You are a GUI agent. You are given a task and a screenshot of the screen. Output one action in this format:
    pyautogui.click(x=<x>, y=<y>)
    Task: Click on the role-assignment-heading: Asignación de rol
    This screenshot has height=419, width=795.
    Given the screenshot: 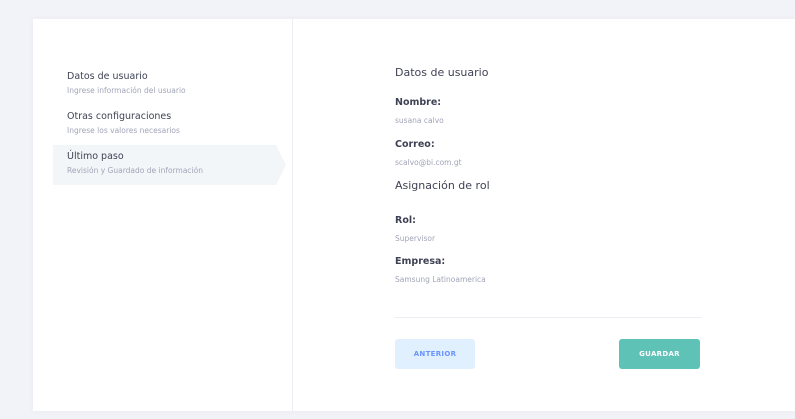 What is the action you would take?
    pyautogui.click(x=442, y=185)
    